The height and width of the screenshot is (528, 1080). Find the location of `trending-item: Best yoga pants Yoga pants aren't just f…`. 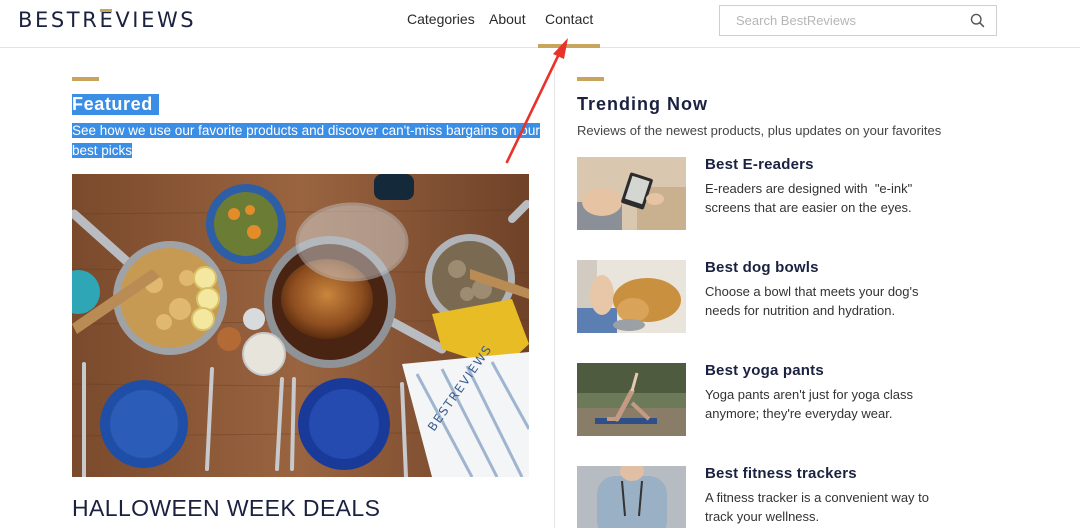

trending-item: Best yoga pants Yoga pants aren't just f… is located at coordinates (817, 399).